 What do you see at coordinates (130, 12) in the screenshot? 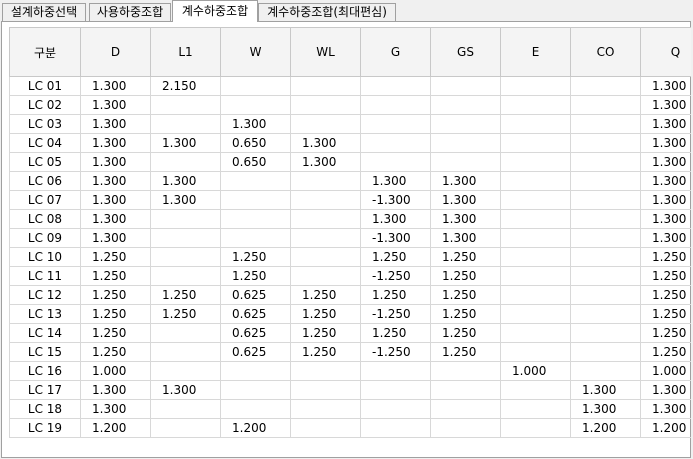
I see `tab-service-load-combination: 사용하중조합` at bounding box center [130, 12].